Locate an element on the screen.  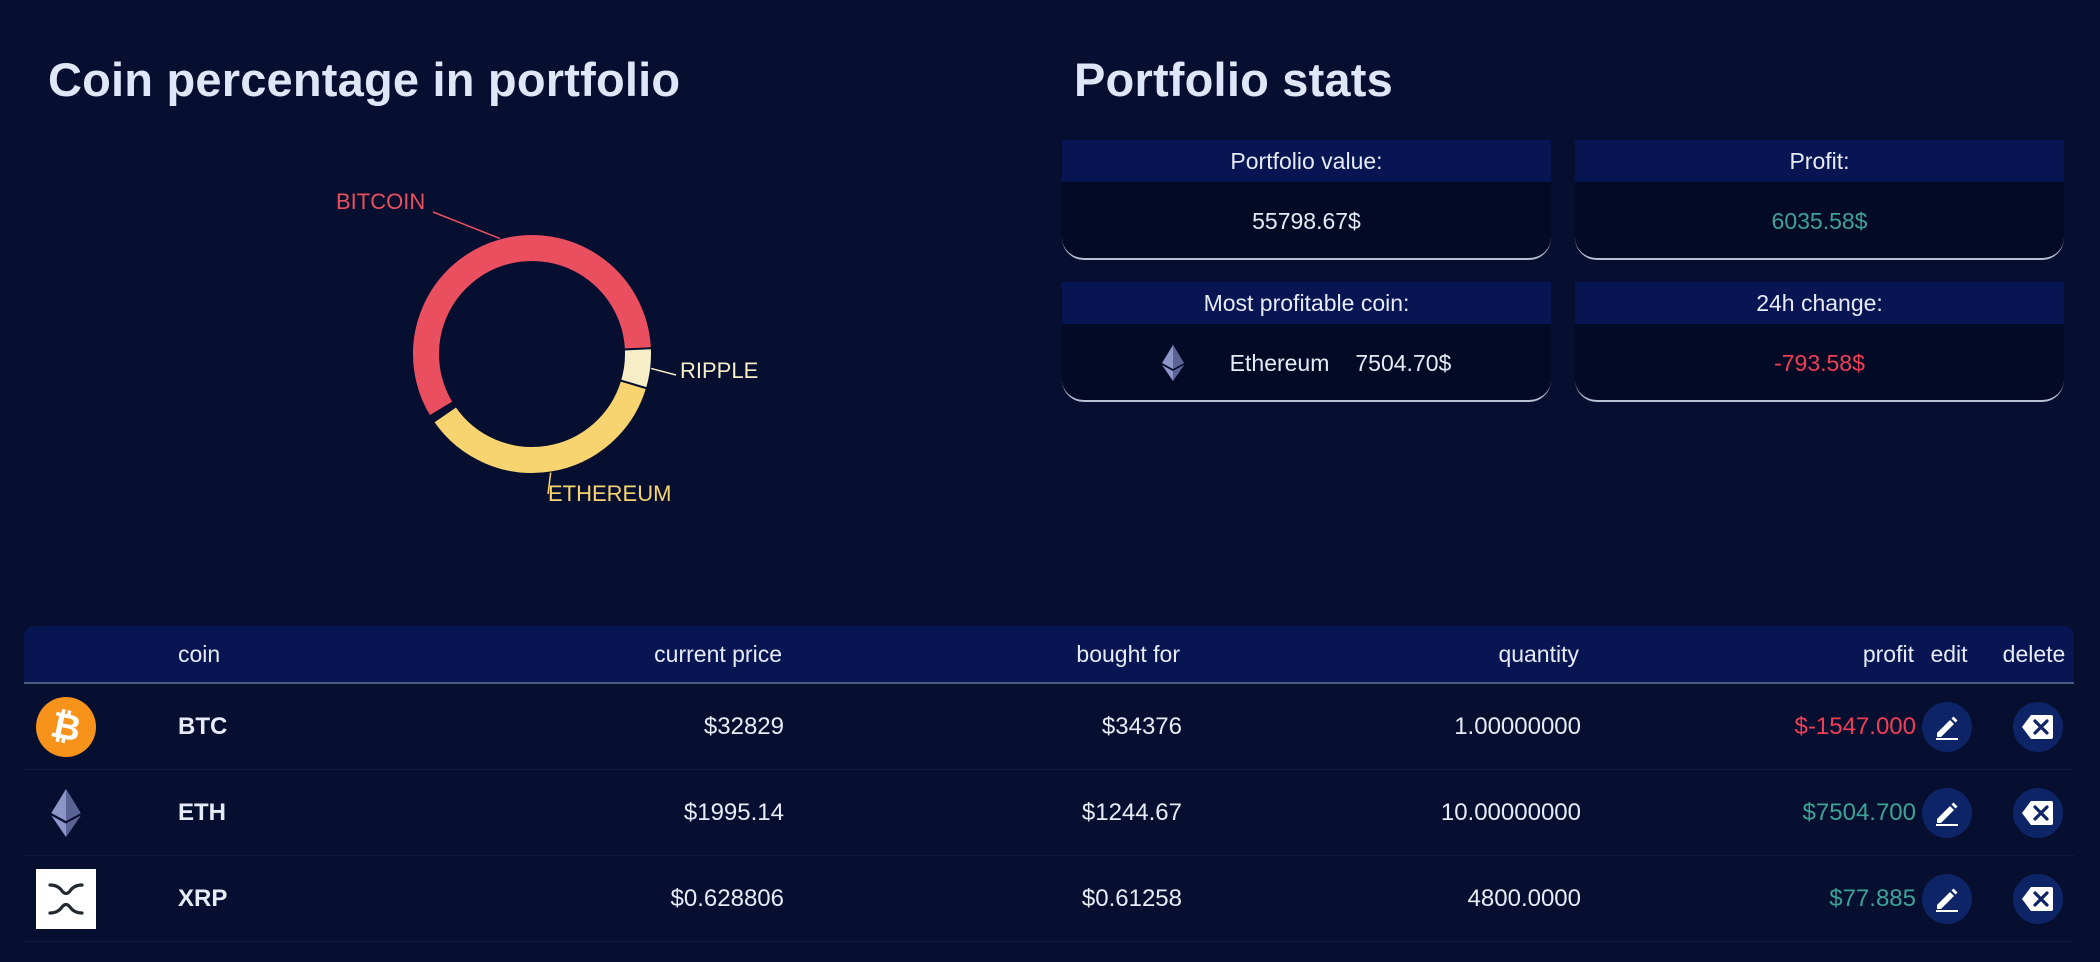
portfolio-value: 55798.67$ is located at coordinates (1306, 220).